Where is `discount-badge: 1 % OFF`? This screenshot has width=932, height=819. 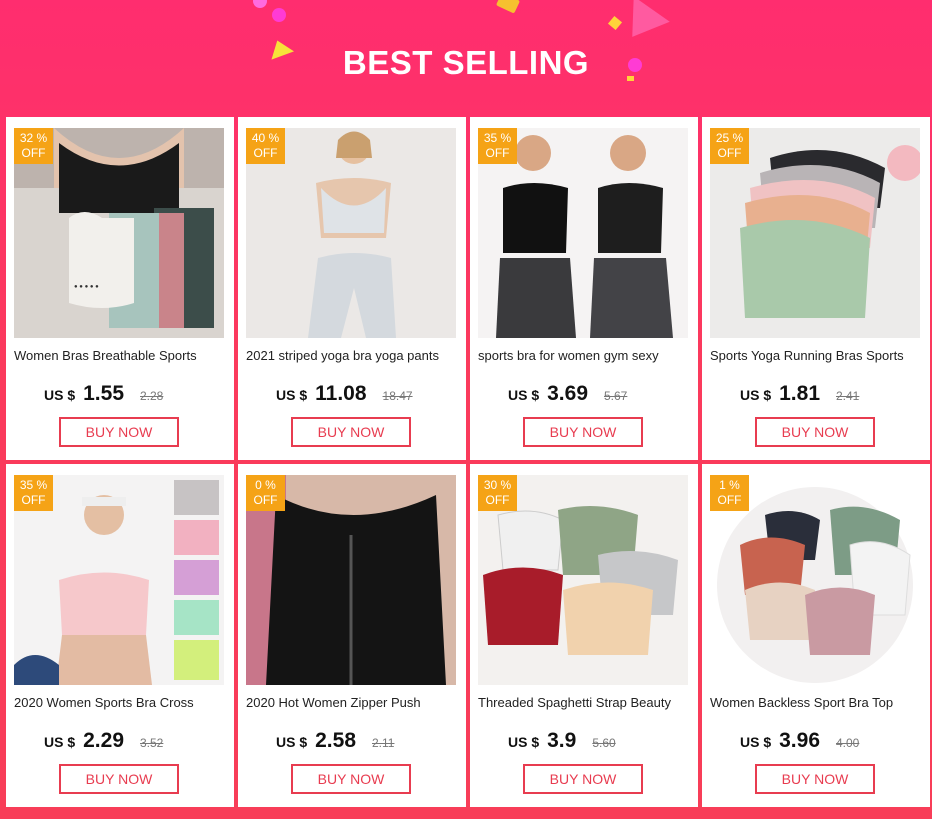 discount-badge: 1 % OFF is located at coordinates (729, 493).